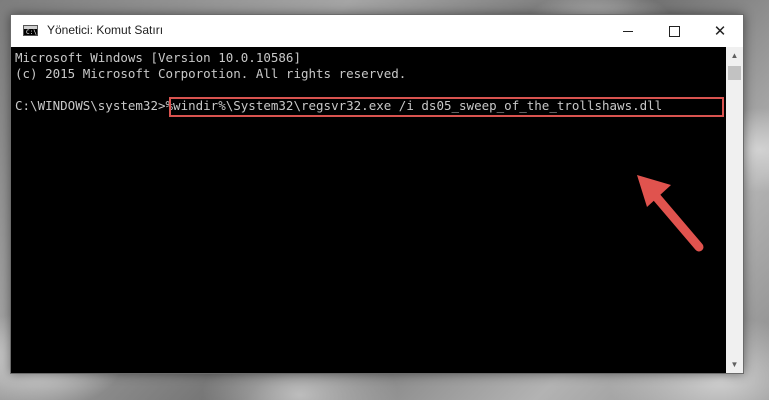 The image size is (769, 400). I want to click on minimize-icon, so click(628, 31).